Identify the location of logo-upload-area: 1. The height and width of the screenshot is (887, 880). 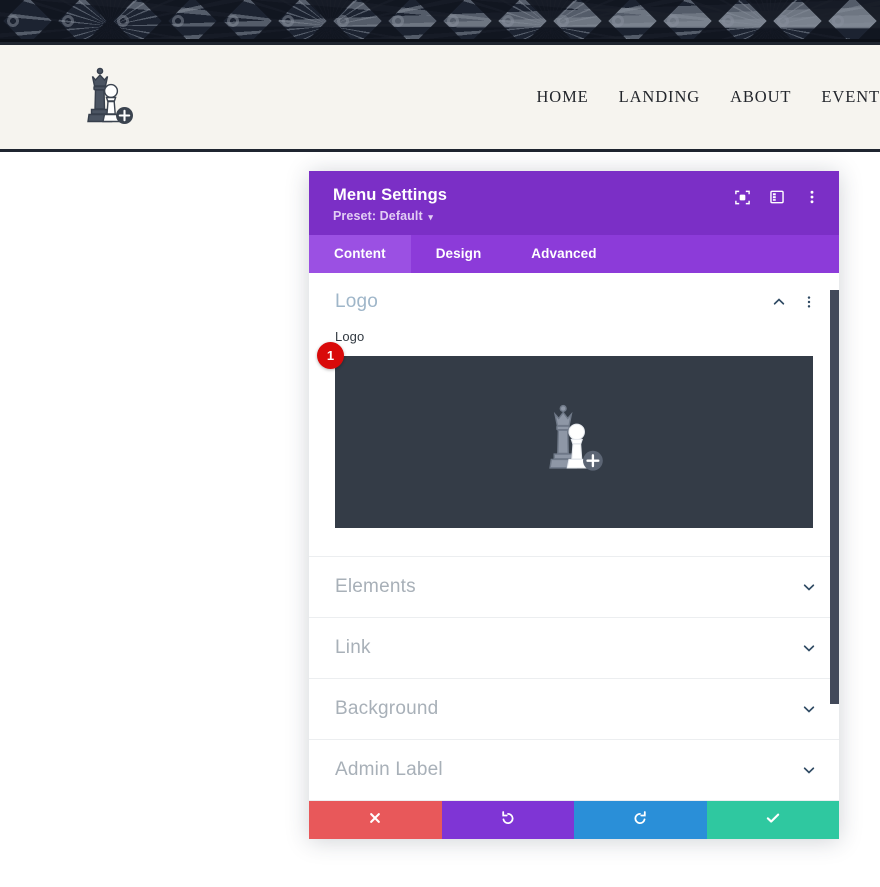
(565, 435).